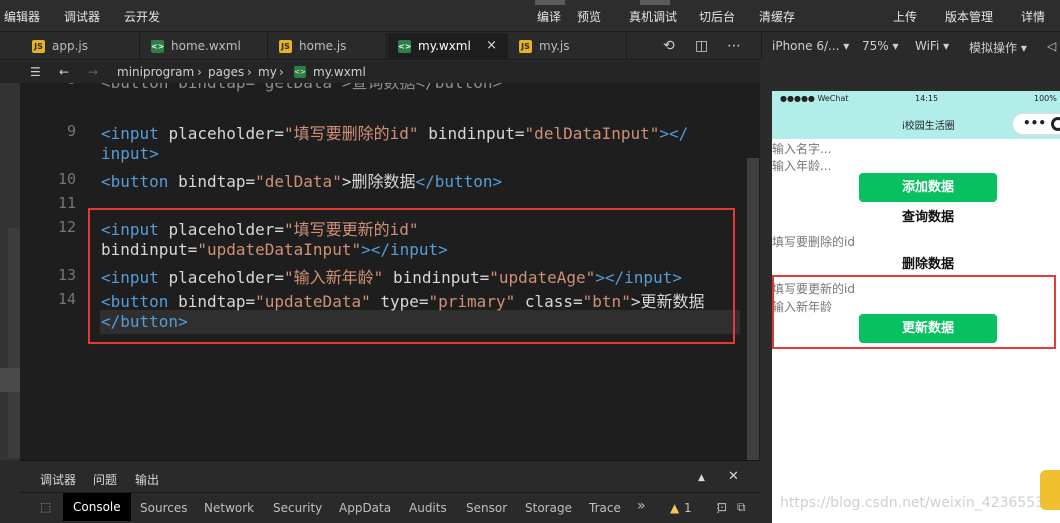 The image size is (1060, 523). I want to click on tab-console: Console, so click(97, 507).